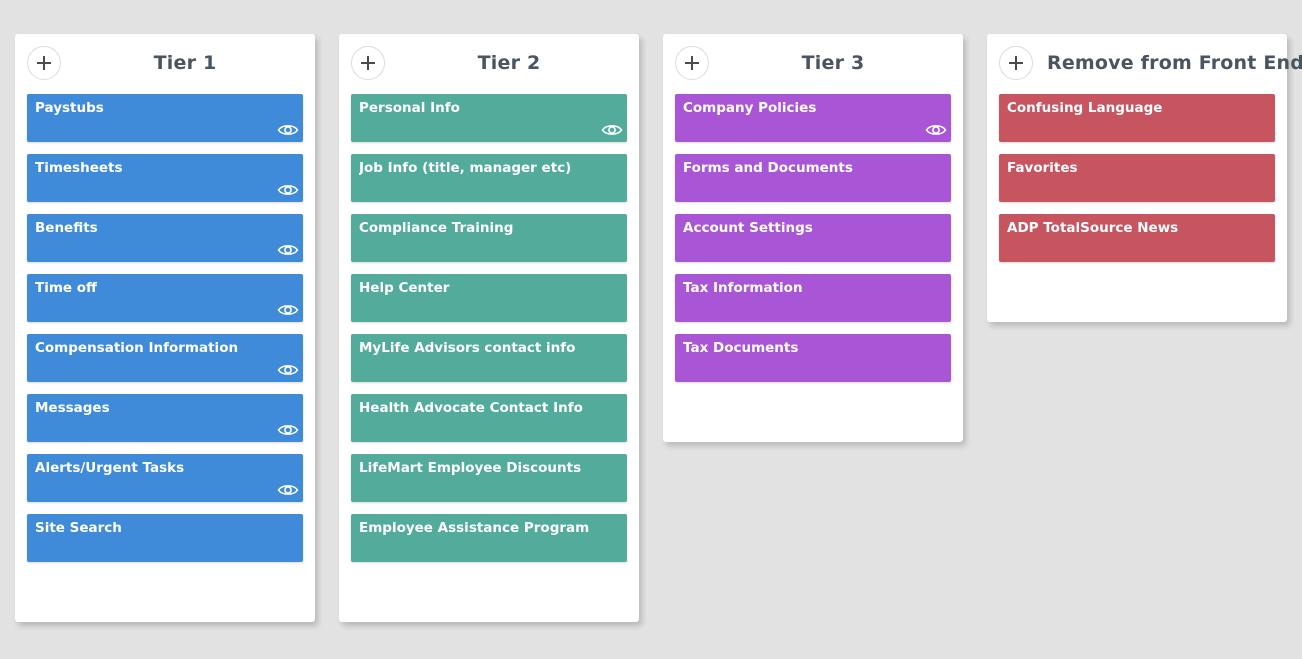 This screenshot has width=1302, height=659. What do you see at coordinates (467, 348) in the screenshot?
I see `card-label: MyLife Advisors contact info` at bounding box center [467, 348].